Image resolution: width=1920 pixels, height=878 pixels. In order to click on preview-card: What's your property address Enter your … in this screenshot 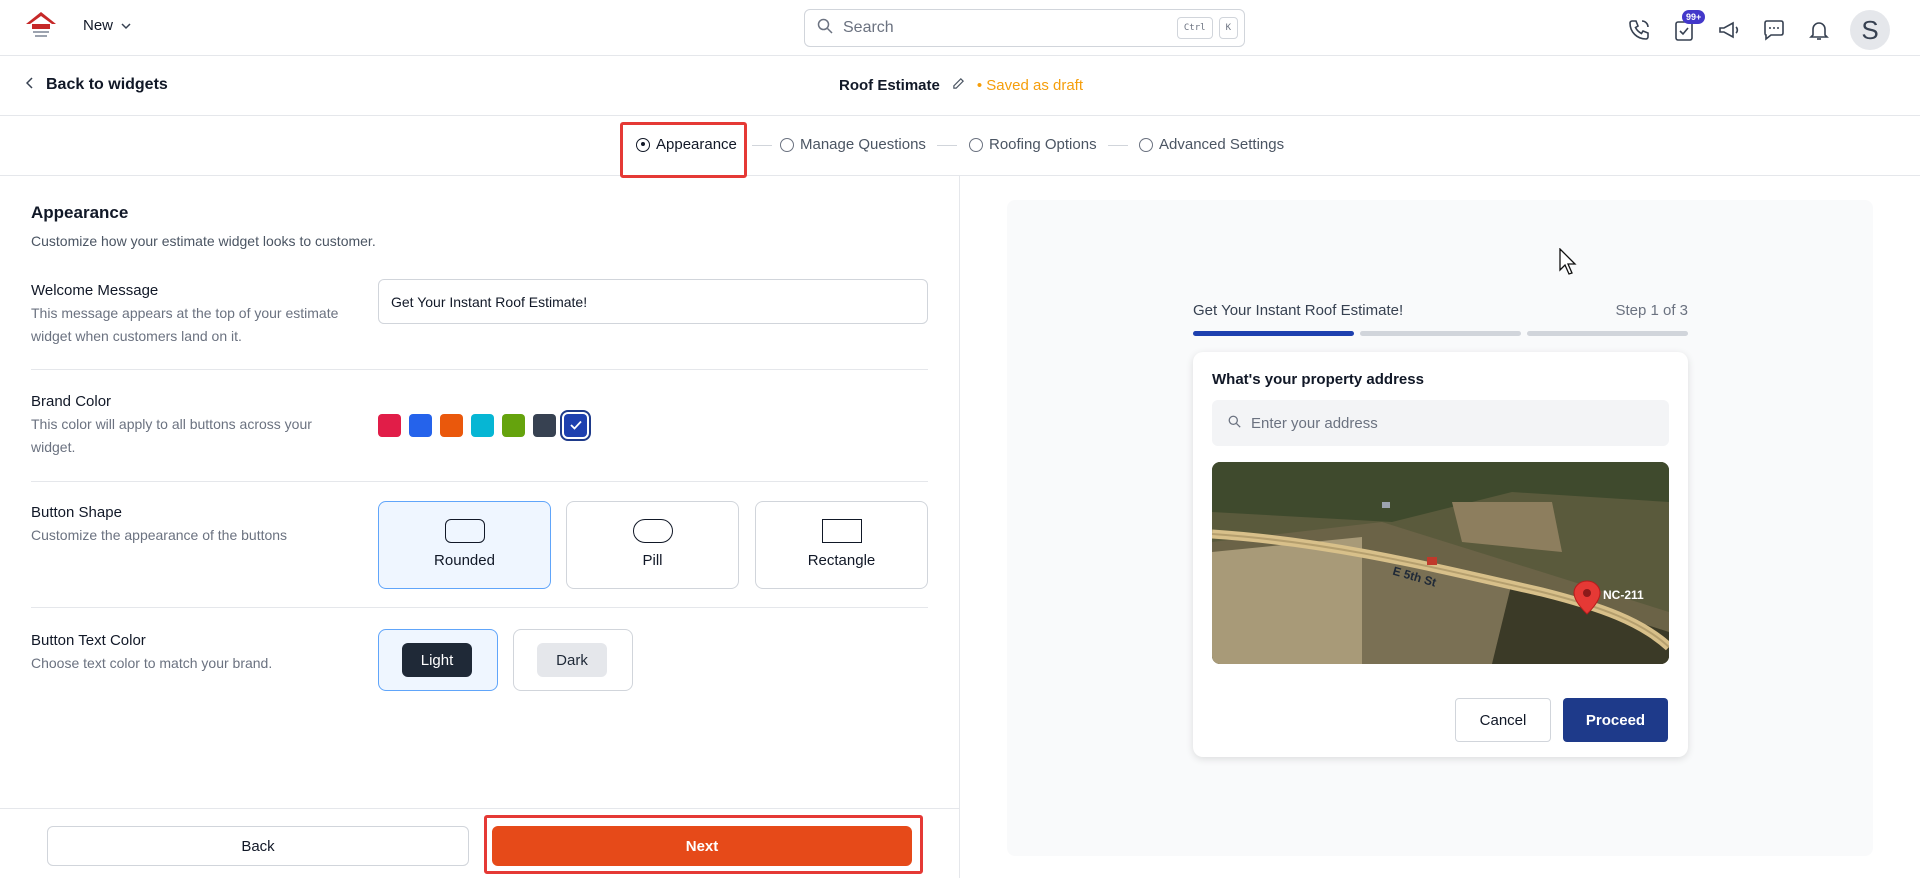, I will do `click(1440, 554)`.